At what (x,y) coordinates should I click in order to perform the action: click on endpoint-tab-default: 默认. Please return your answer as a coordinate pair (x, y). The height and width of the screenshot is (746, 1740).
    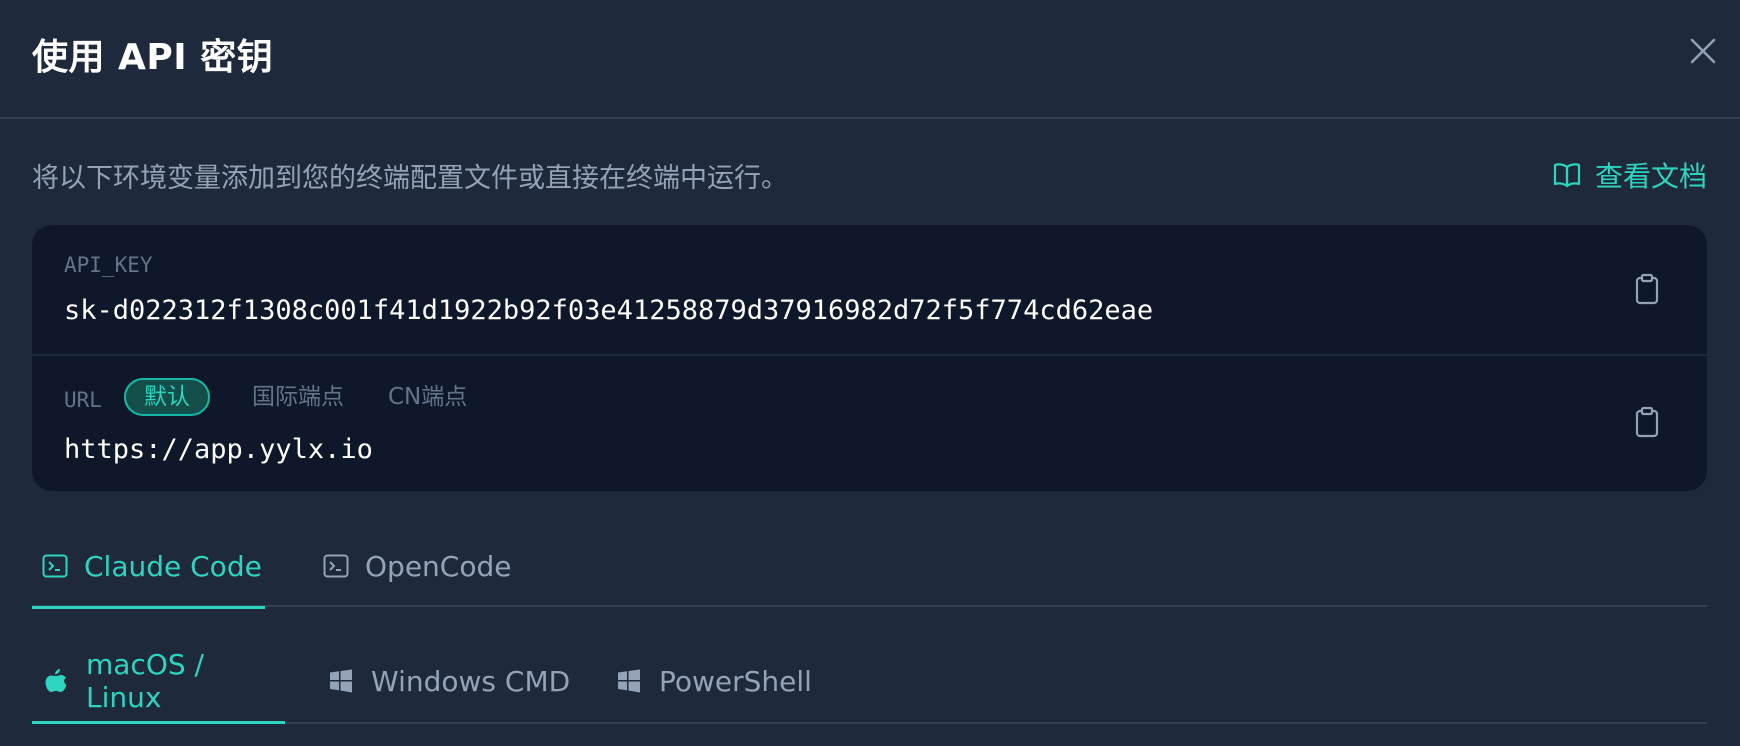
    Looking at the image, I should click on (167, 397).